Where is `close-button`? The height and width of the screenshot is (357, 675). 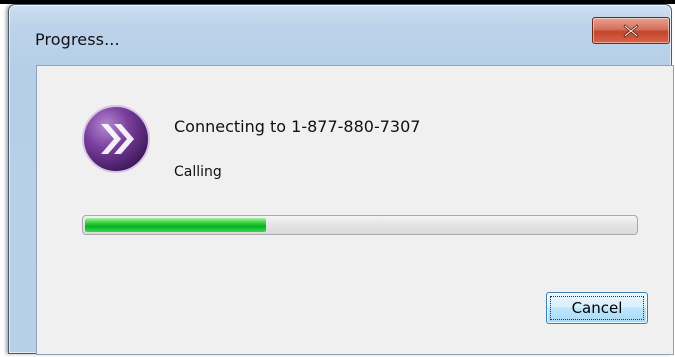
close-button is located at coordinates (631, 30).